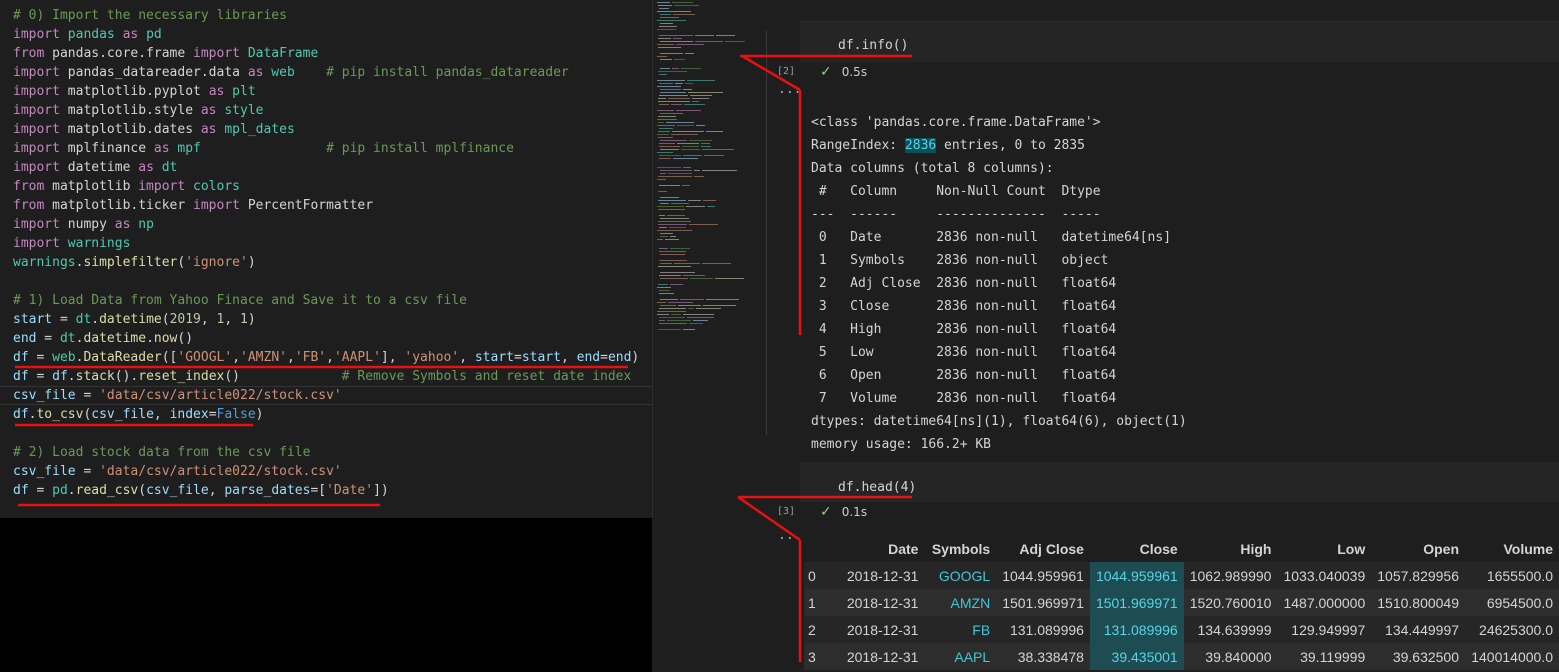 The image size is (1559, 672). Describe the element at coordinates (769, 518) in the screenshot. I see `bracket-head-connector` at that location.